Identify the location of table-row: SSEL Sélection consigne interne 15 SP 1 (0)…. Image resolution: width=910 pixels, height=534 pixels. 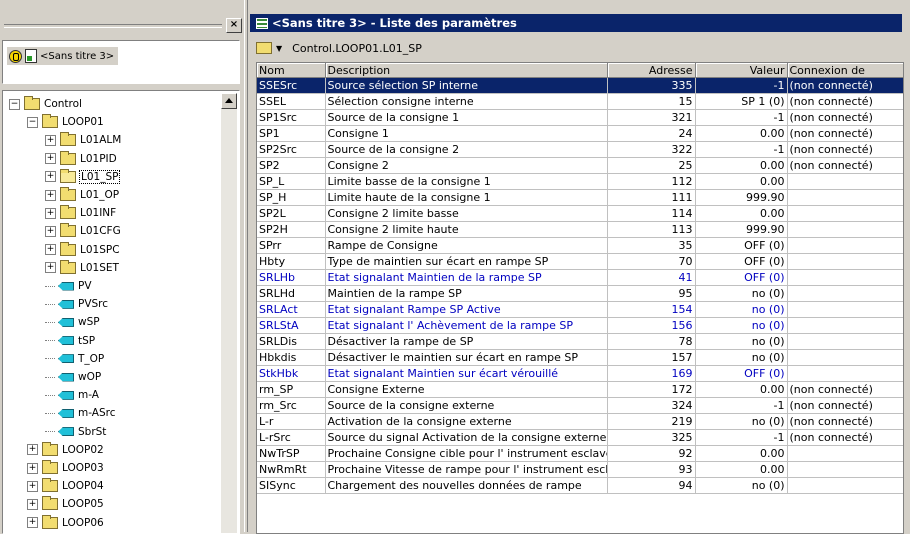
(580, 101).